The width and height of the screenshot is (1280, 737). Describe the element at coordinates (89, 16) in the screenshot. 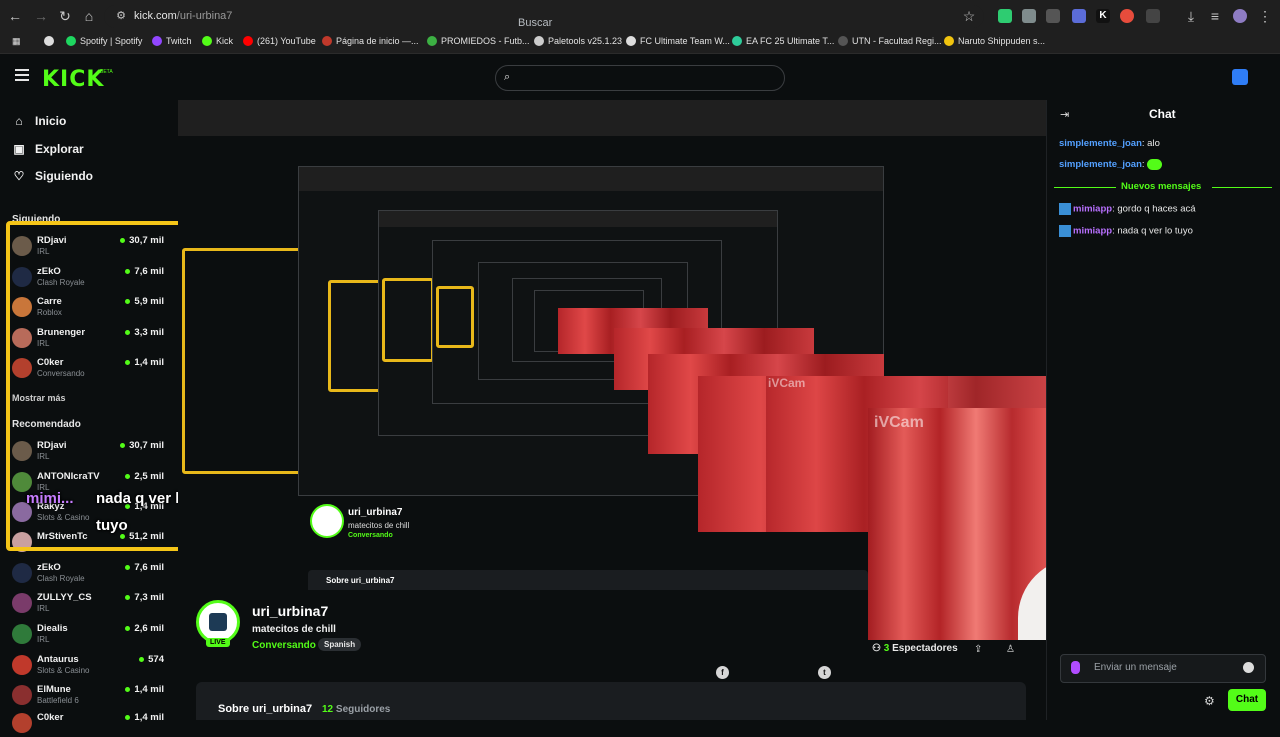

I see `home-browser-icon: ⌂` at that location.